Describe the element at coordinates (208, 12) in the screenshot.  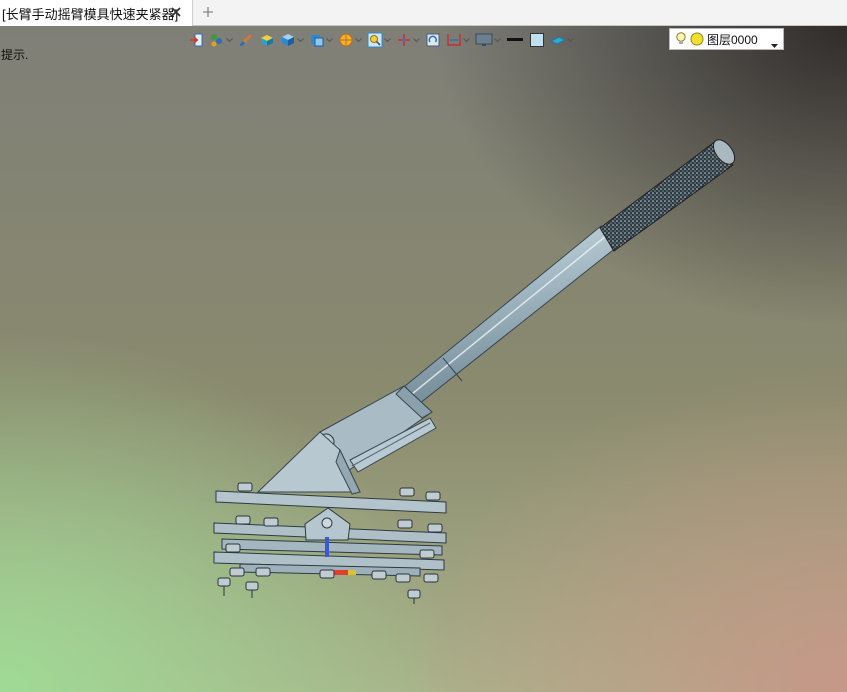
I see `plus-icon` at that location.